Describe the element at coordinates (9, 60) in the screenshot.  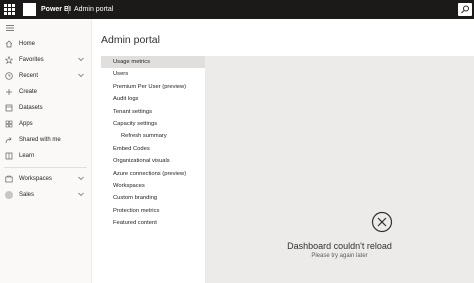
I see `star-icon` at that location.